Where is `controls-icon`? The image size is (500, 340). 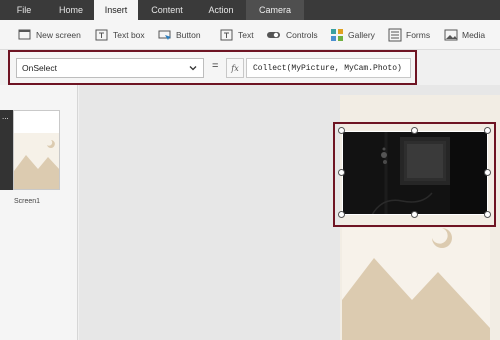 controls-icon is located at coordinates (273, 35).